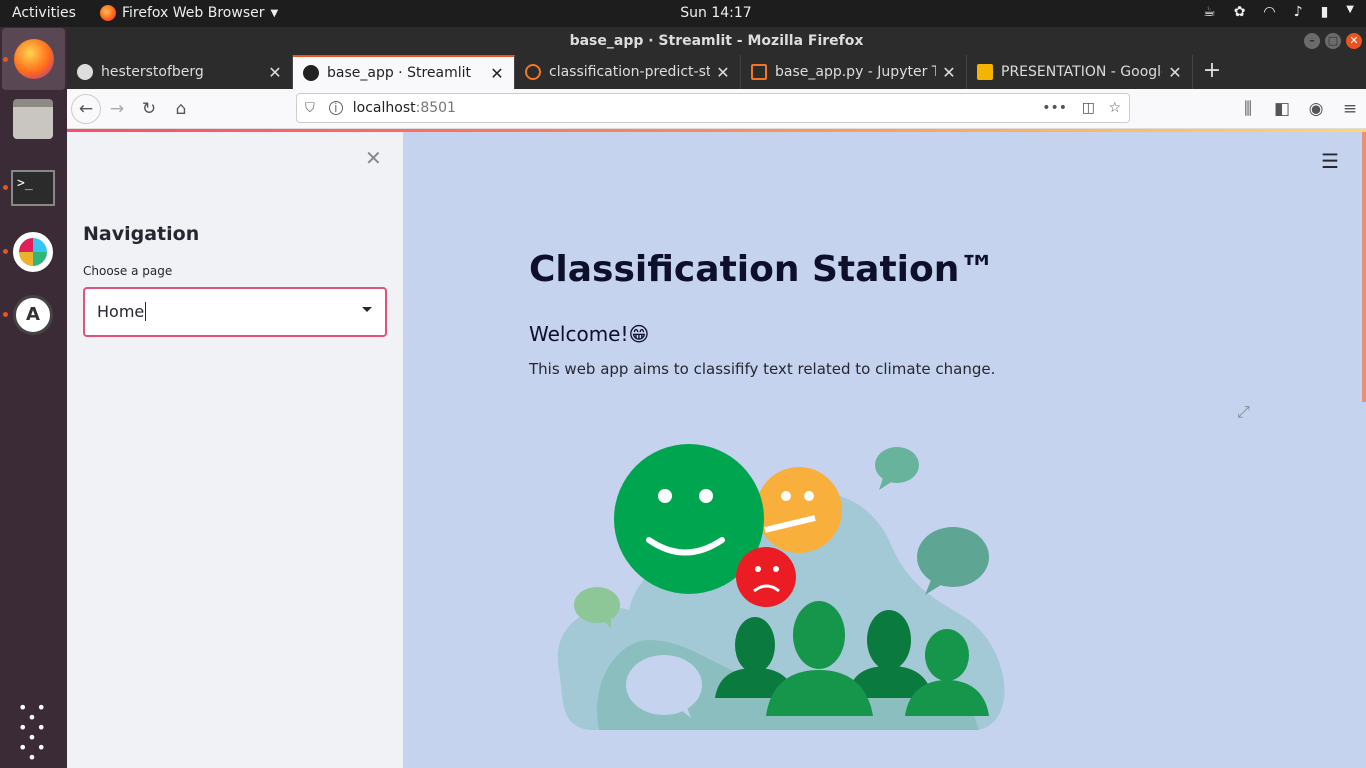  I want to click on forward-button: →, so click(117, 109).